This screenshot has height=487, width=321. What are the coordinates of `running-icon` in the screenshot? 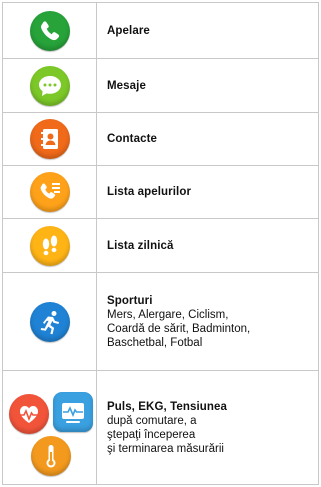 It's located at (49, 321).